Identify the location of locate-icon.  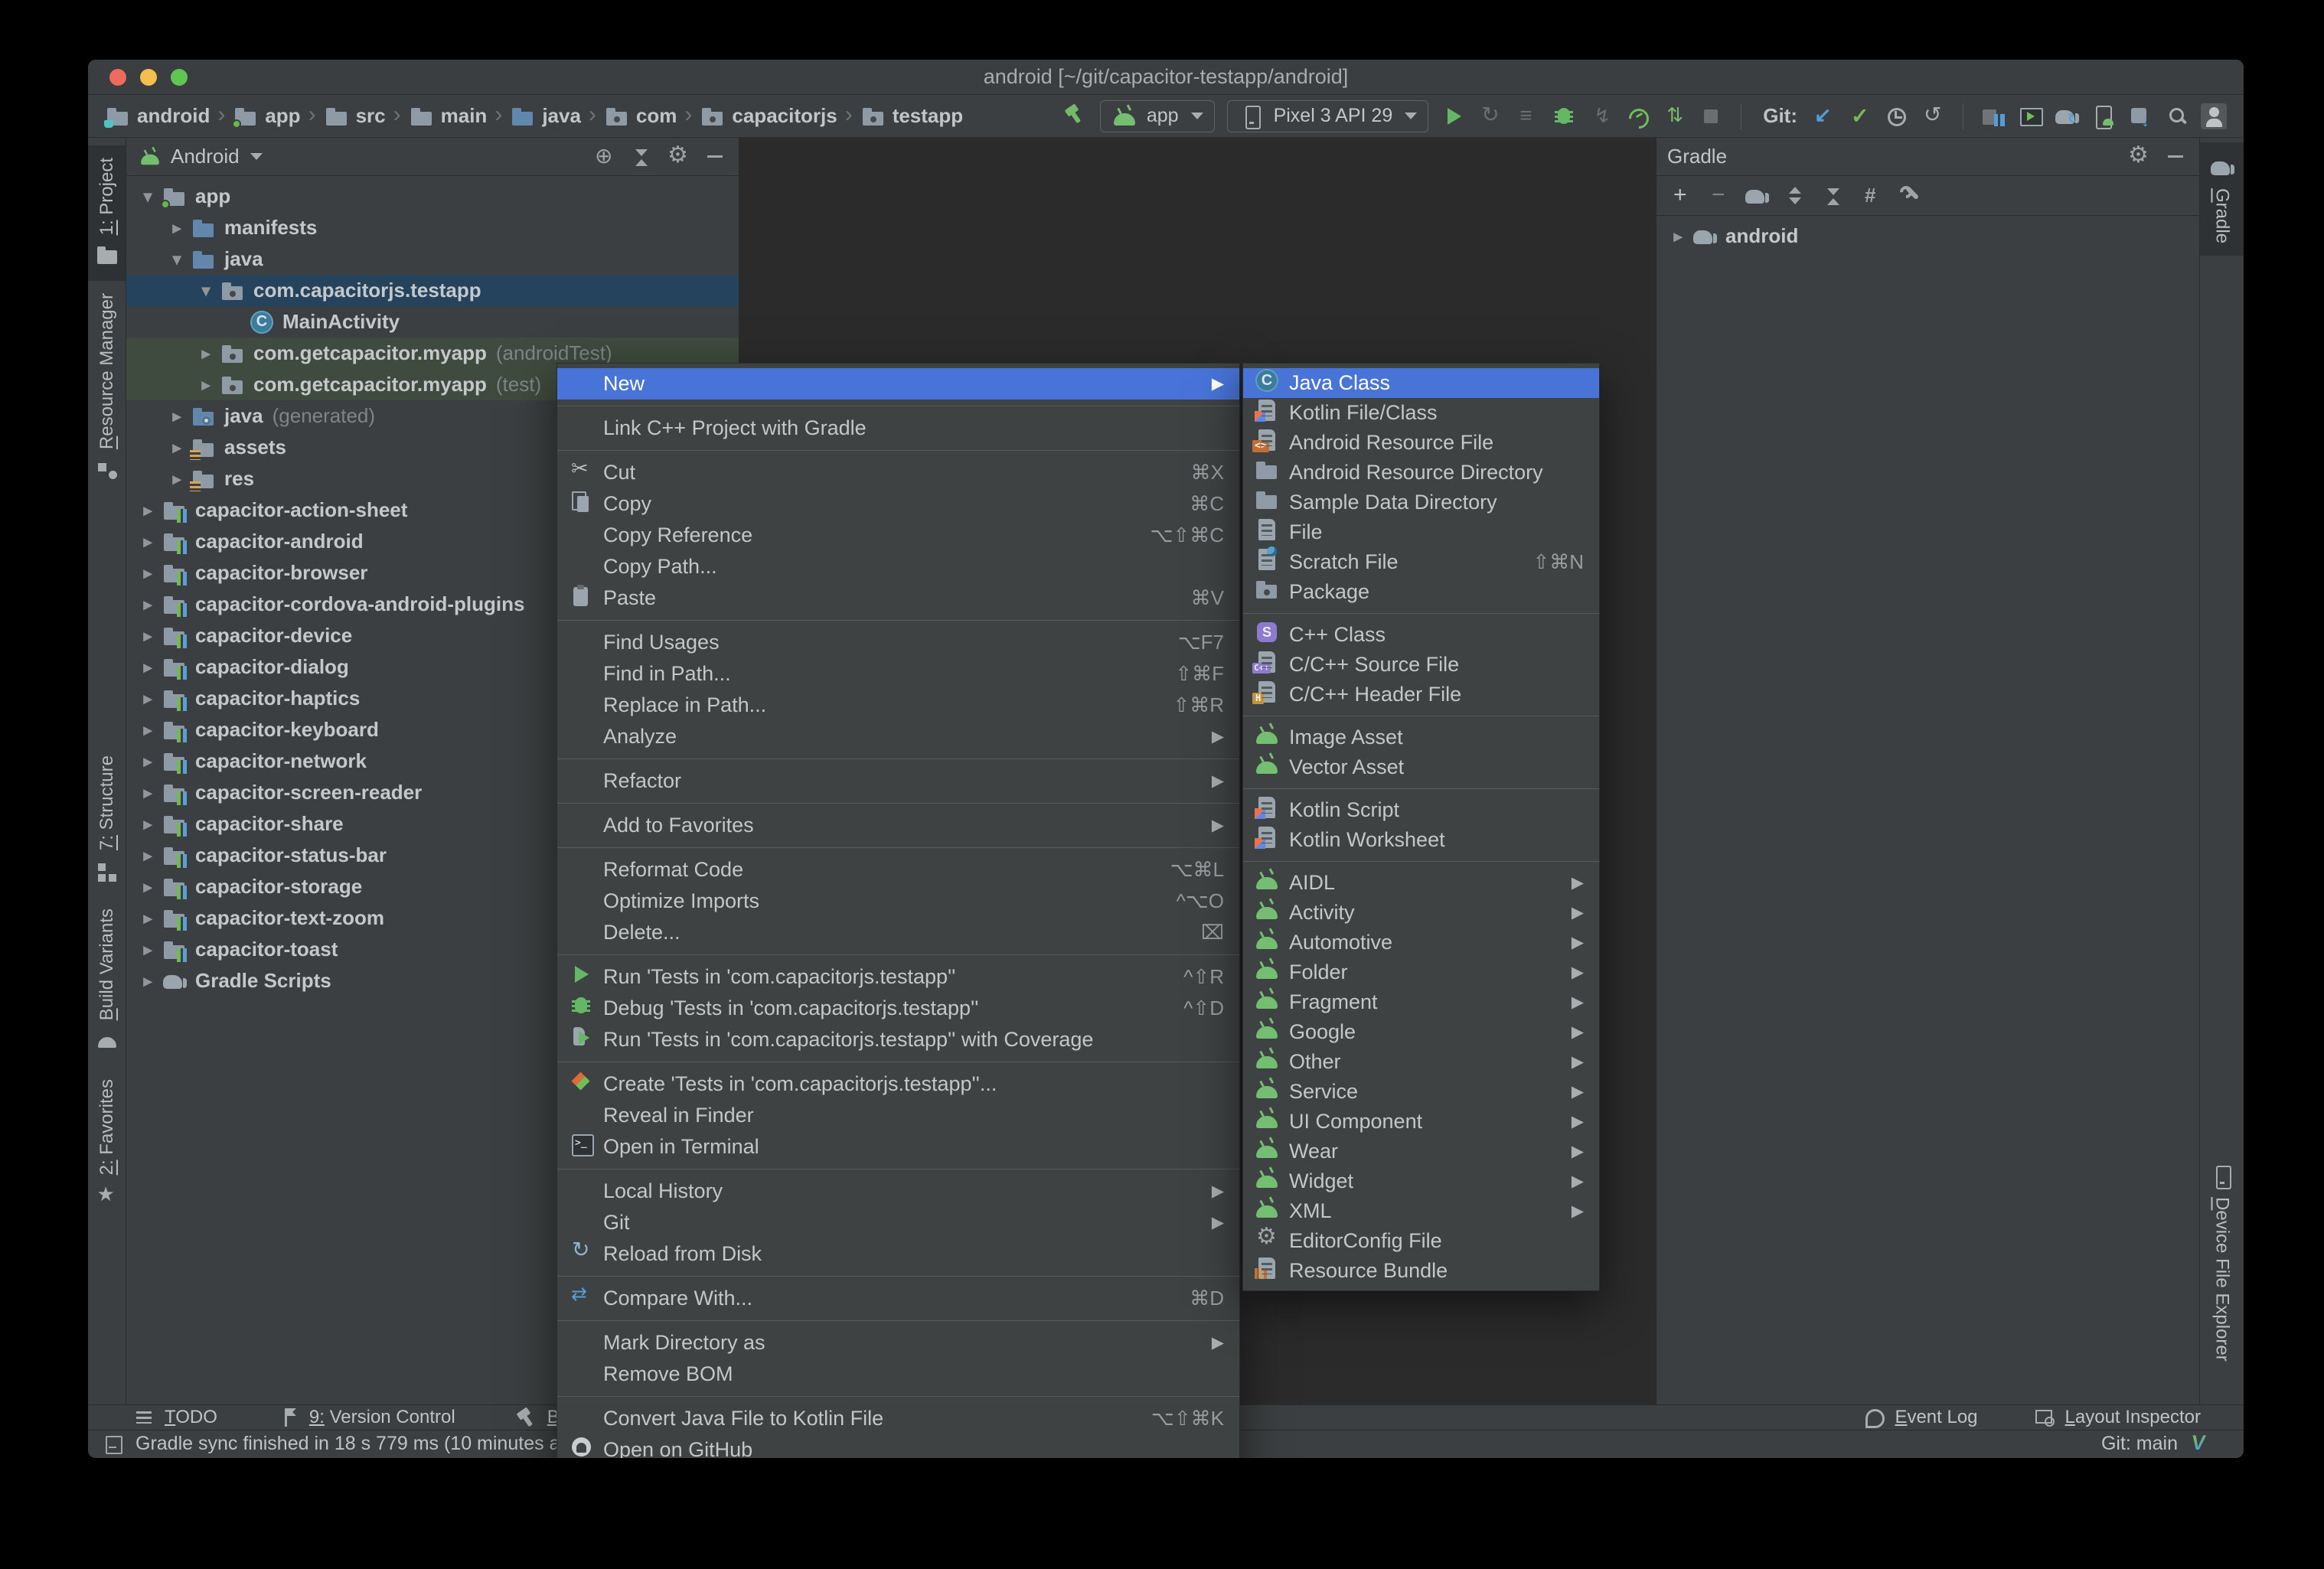
(605, 156).